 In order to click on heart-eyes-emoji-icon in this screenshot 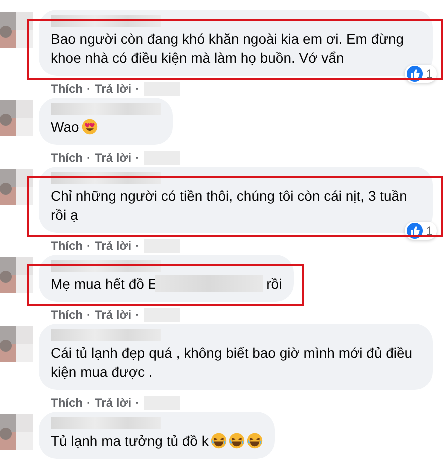, I will do `click(90, 127)`.